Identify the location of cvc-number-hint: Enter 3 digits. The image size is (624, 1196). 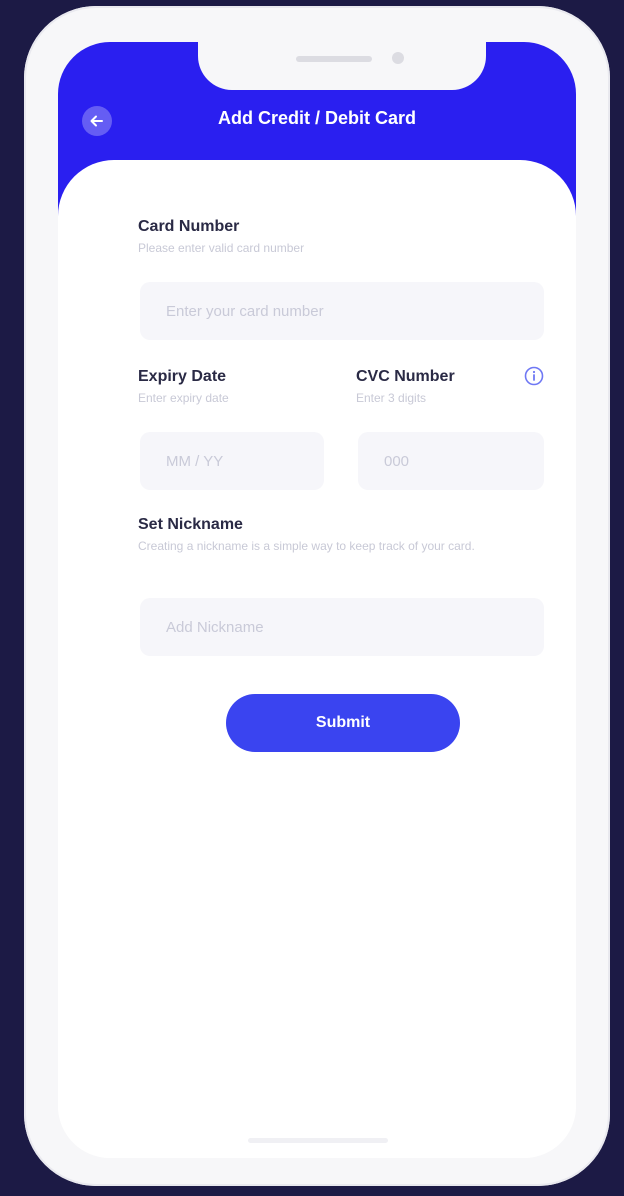
(391, 398).